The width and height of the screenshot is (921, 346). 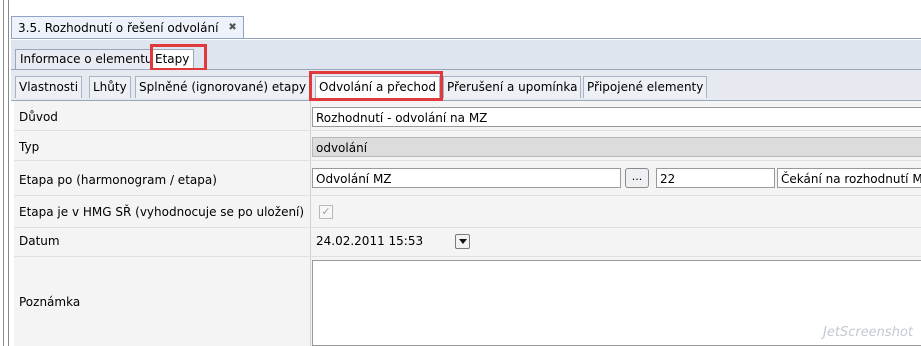 I want to click on etapa-number-field: 22, so click(x=715, y=178).